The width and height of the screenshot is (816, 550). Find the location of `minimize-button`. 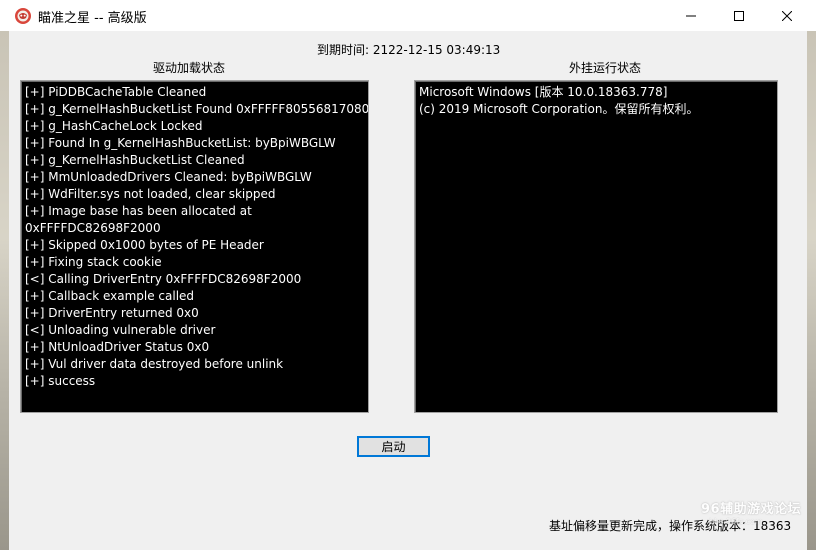

minimize-button is located at coordinates (691, 15).